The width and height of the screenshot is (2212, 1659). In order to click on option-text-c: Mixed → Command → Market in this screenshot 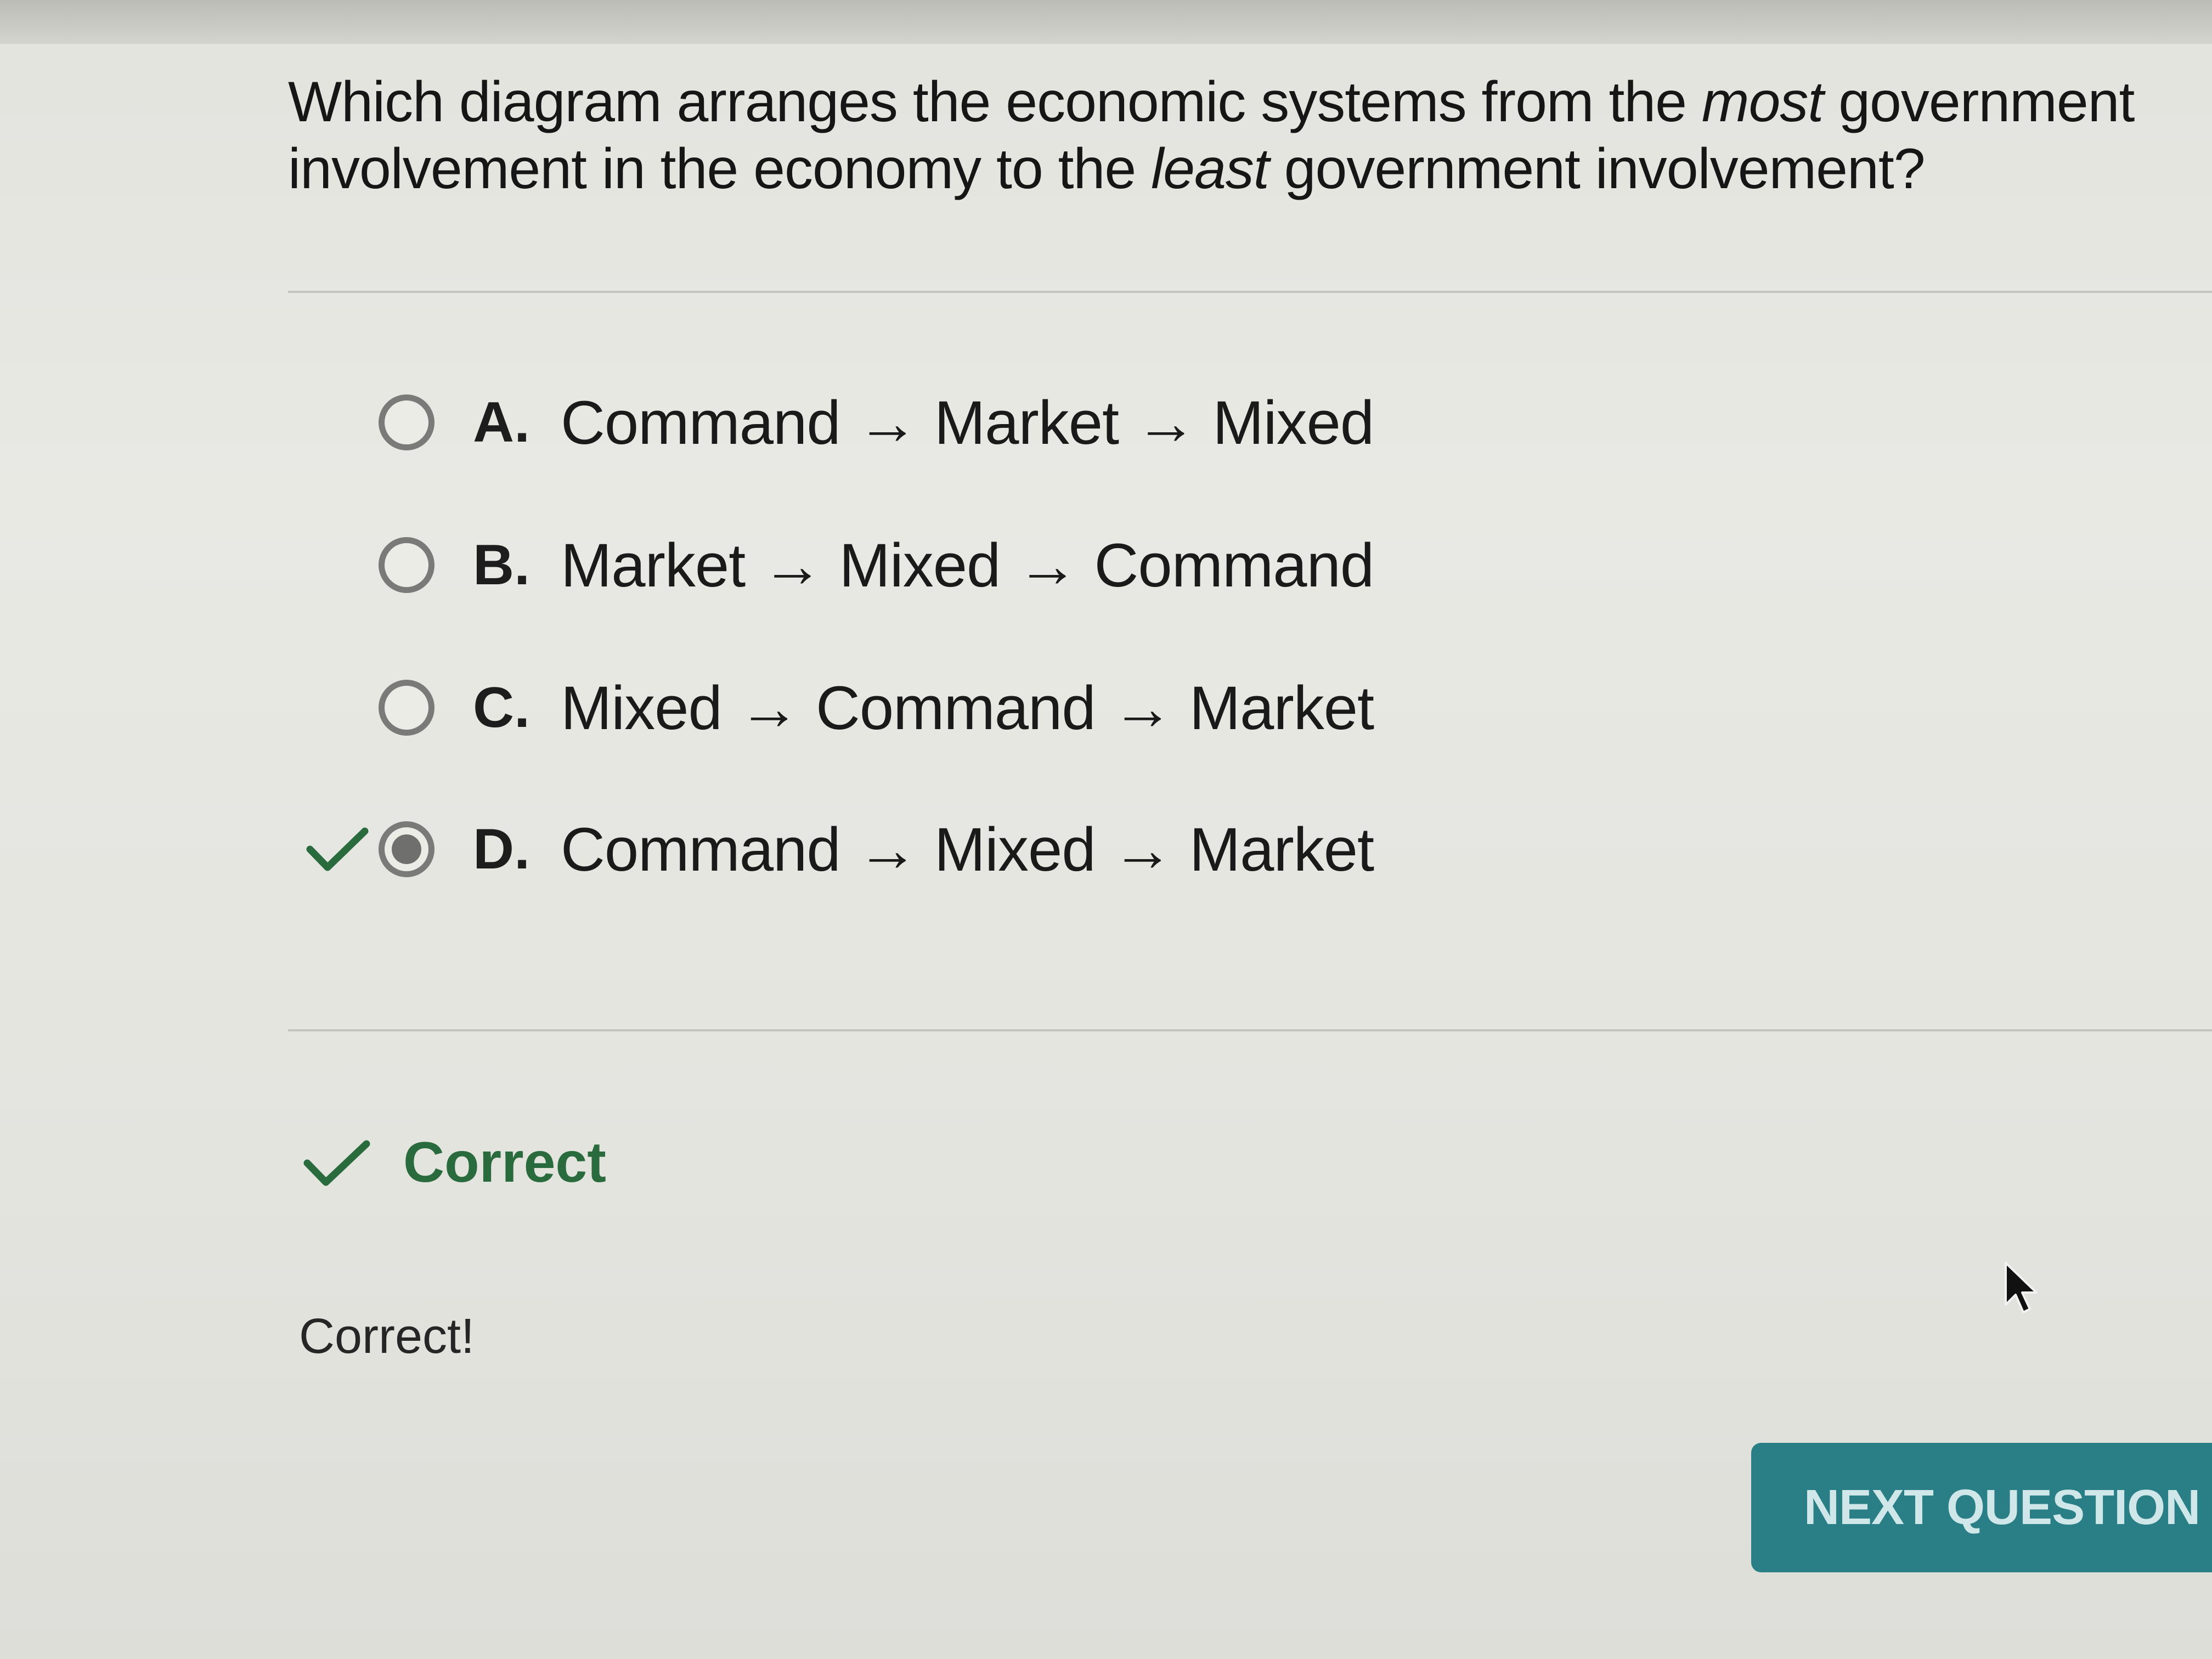, I will do `click(967, 708)`.